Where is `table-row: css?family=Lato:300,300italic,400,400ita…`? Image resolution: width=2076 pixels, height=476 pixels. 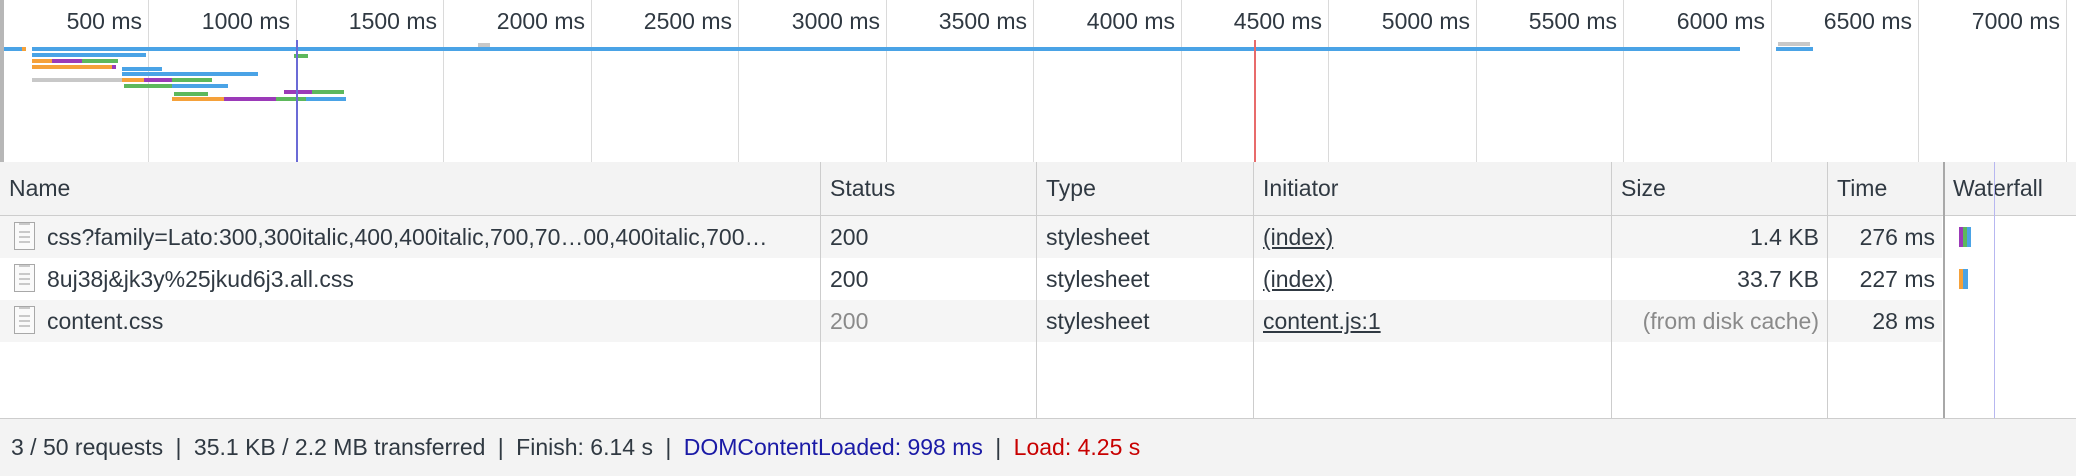
table-row: css?family=Lato:300,300italic,400,400ita… is located at coordinates (971, 237).